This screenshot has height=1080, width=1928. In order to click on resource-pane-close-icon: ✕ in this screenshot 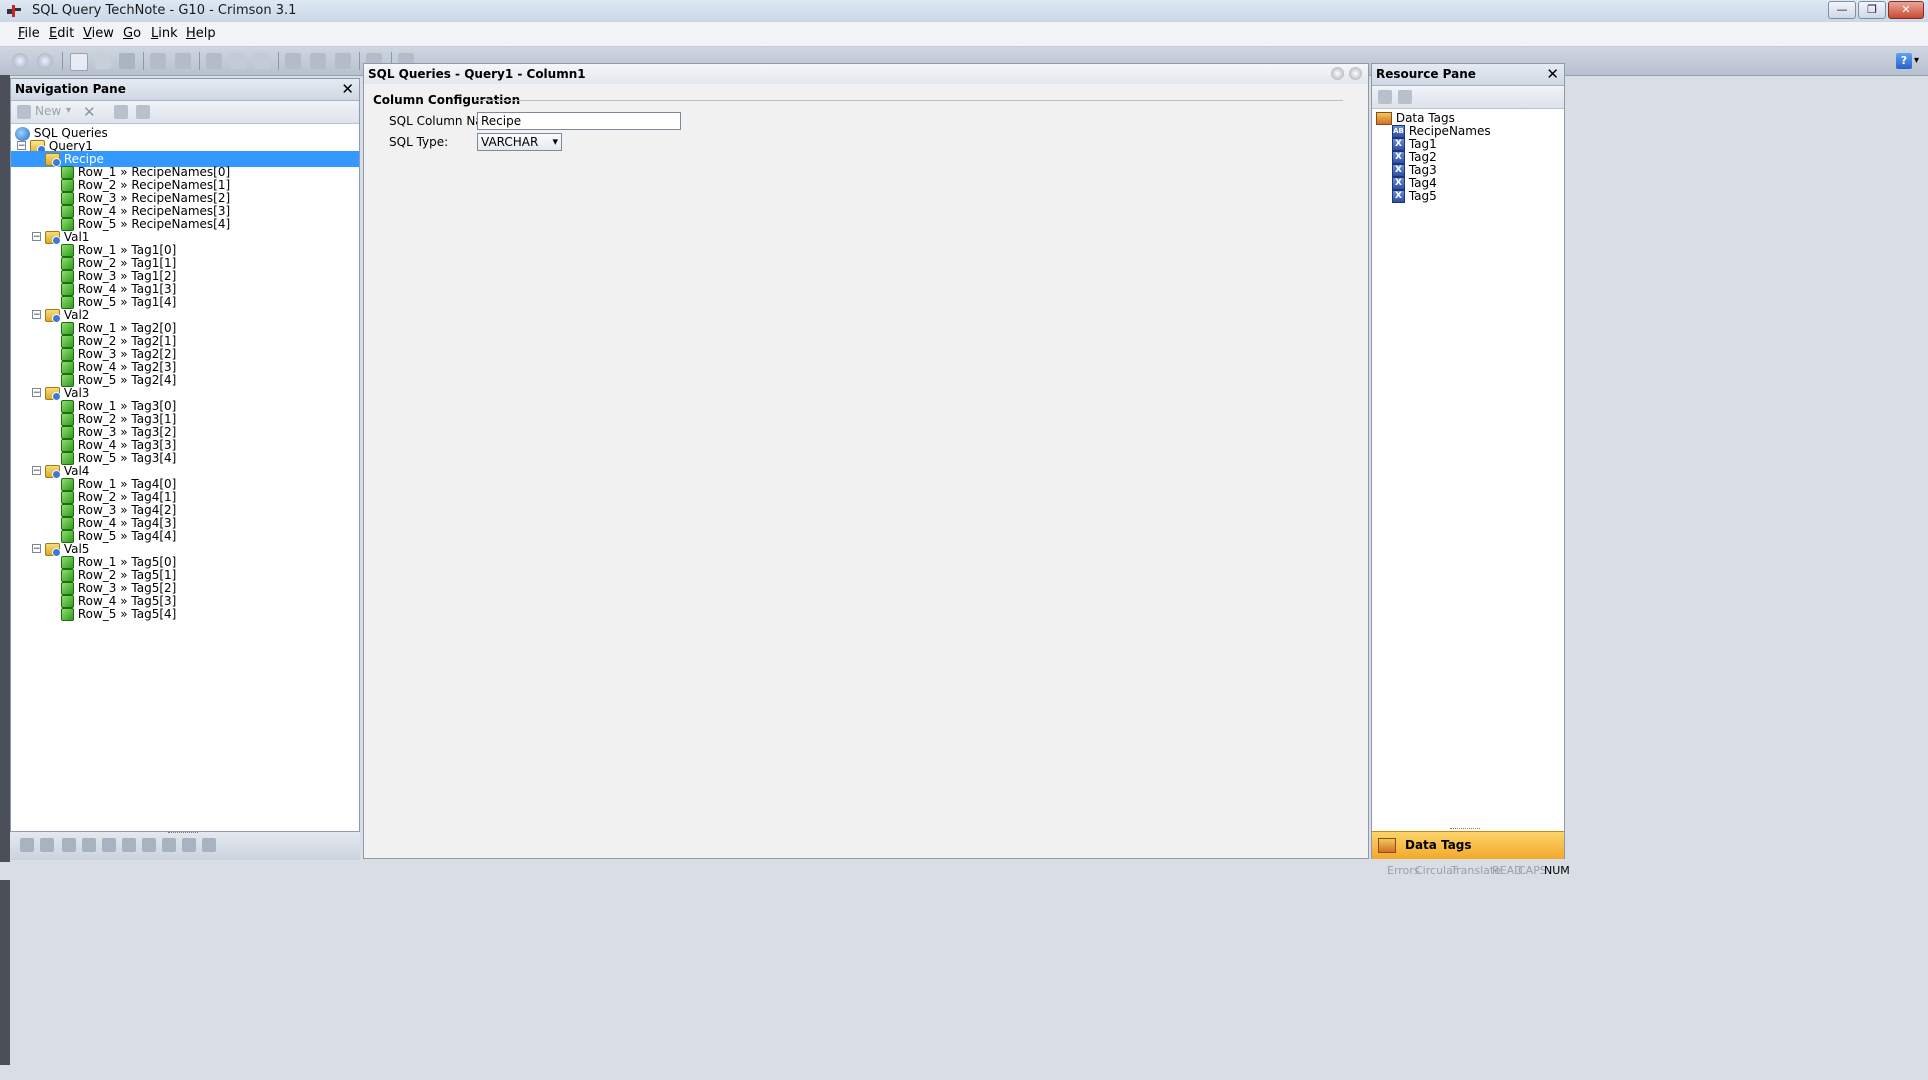, I will do `click(1552, 74)`.